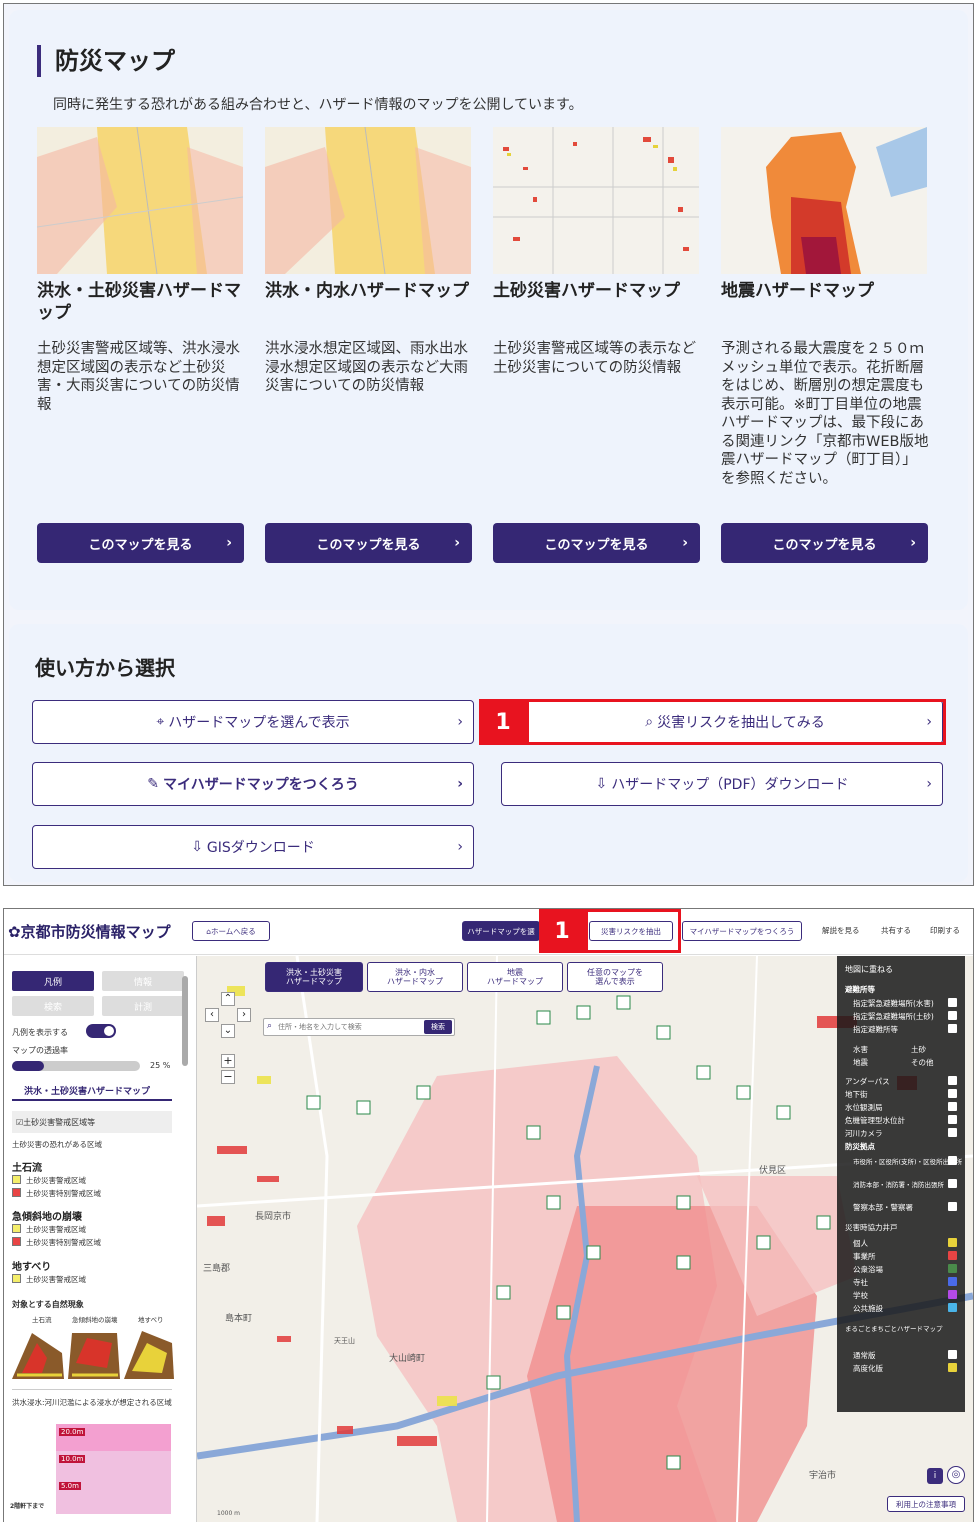 This screenshot has width=977, height=1525. Describe the element at coordinates (212, 1015) in the screenshot. I see `pan-left-button: ‹` at that location.